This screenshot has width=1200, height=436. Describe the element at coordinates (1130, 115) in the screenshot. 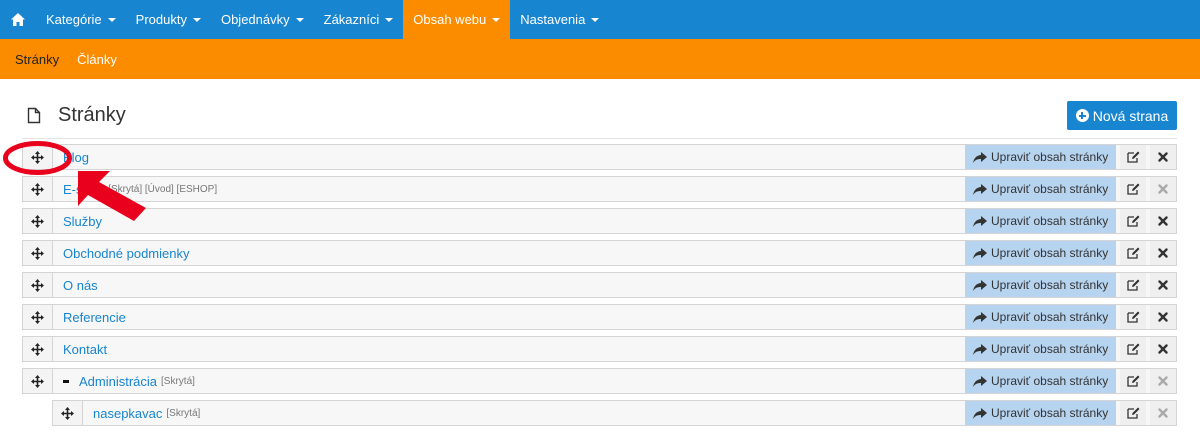

I see `new-page-label: Nová strana` at that location.